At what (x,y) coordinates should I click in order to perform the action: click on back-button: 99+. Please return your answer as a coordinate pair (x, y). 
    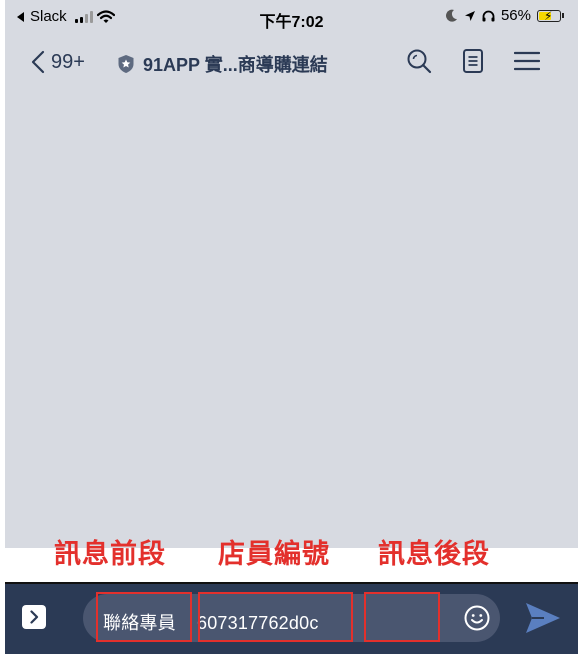
    Looking at the image, I should click on (58, 62).